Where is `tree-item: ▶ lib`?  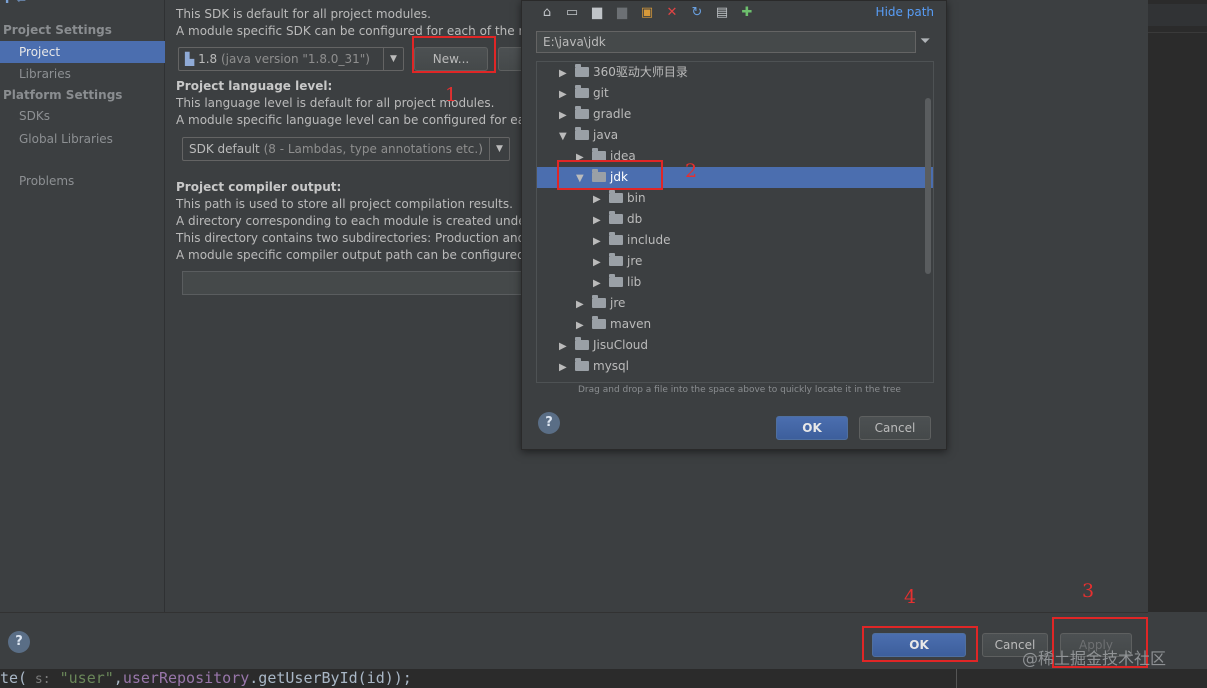
tree-item: ▶ lib is located at coordinates (735, 282).